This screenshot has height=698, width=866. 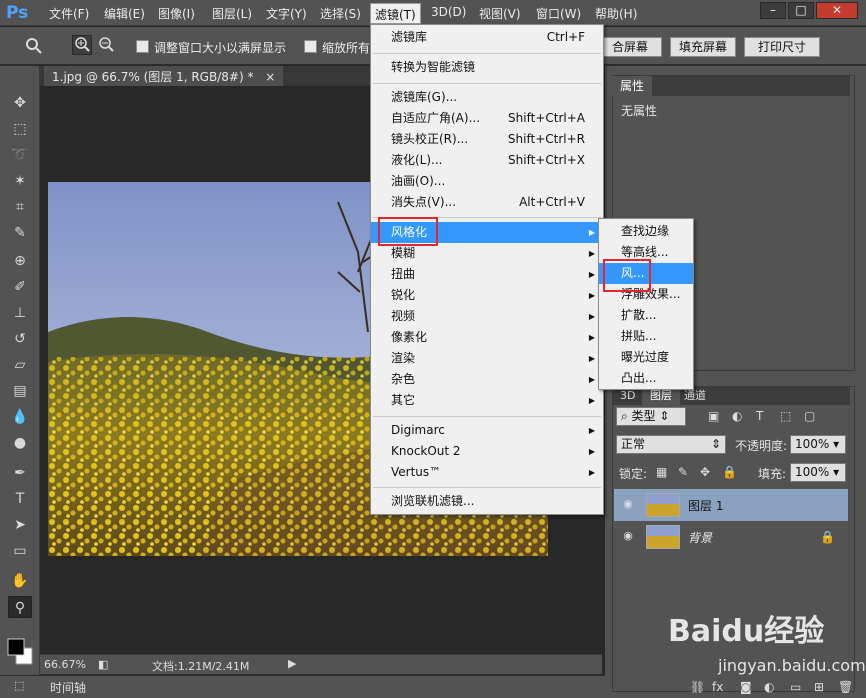 What do you see at coordinates (737, 416) in the screenshot?
I see `filter-adjustment-icon: ◐` at bounding box center [737, 416].